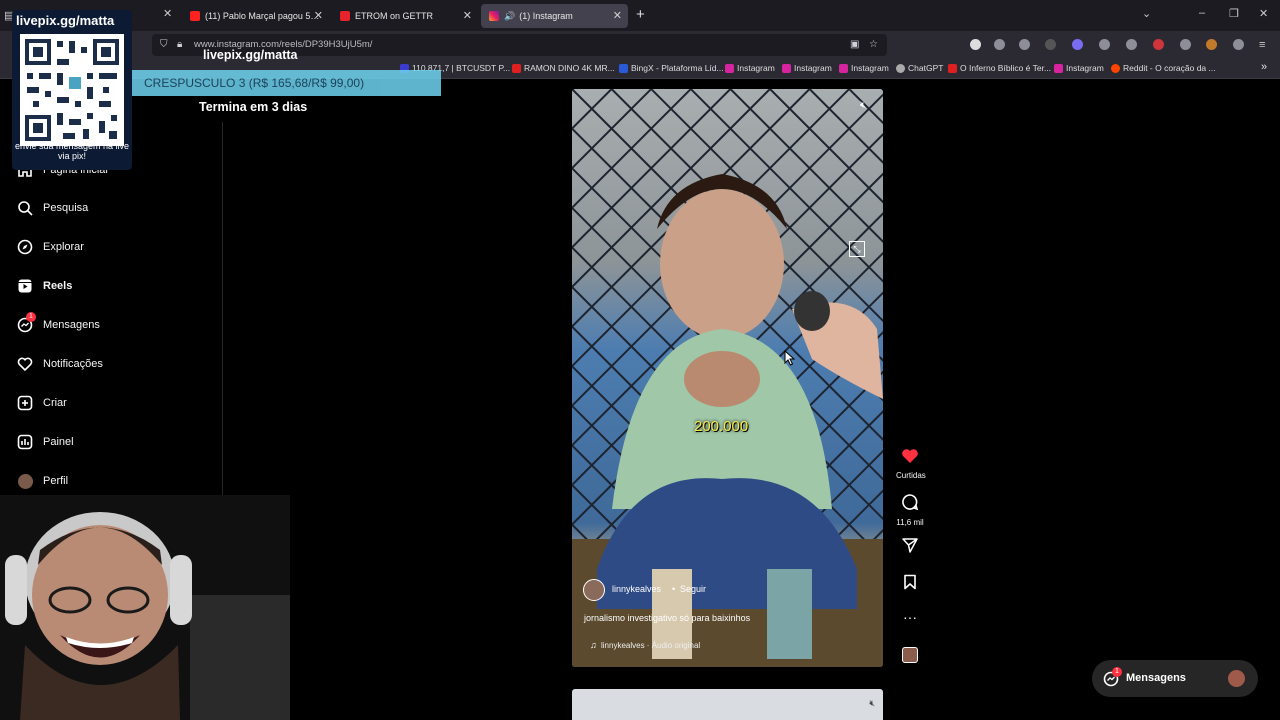 The height and width of the screenshot is (720, 1280). I want to click on bookmark-item: ChatGPT, so click(919, 68).